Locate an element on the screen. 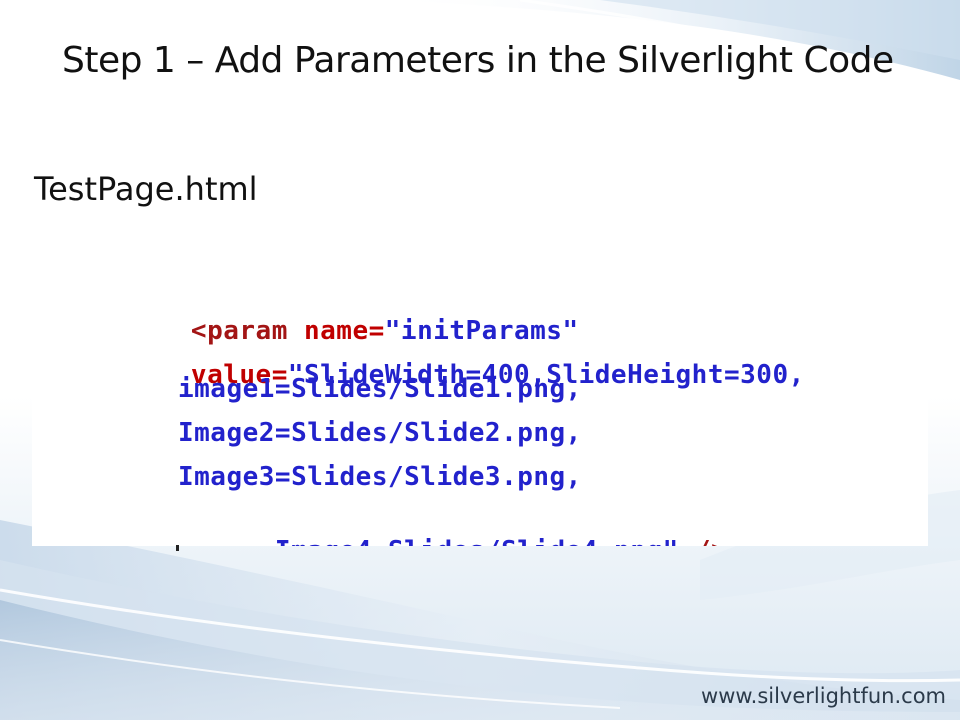 The image size is (960, 720). code-line-4: Image2=Slides/Slide2.png, is located at coordinates (380, 433).